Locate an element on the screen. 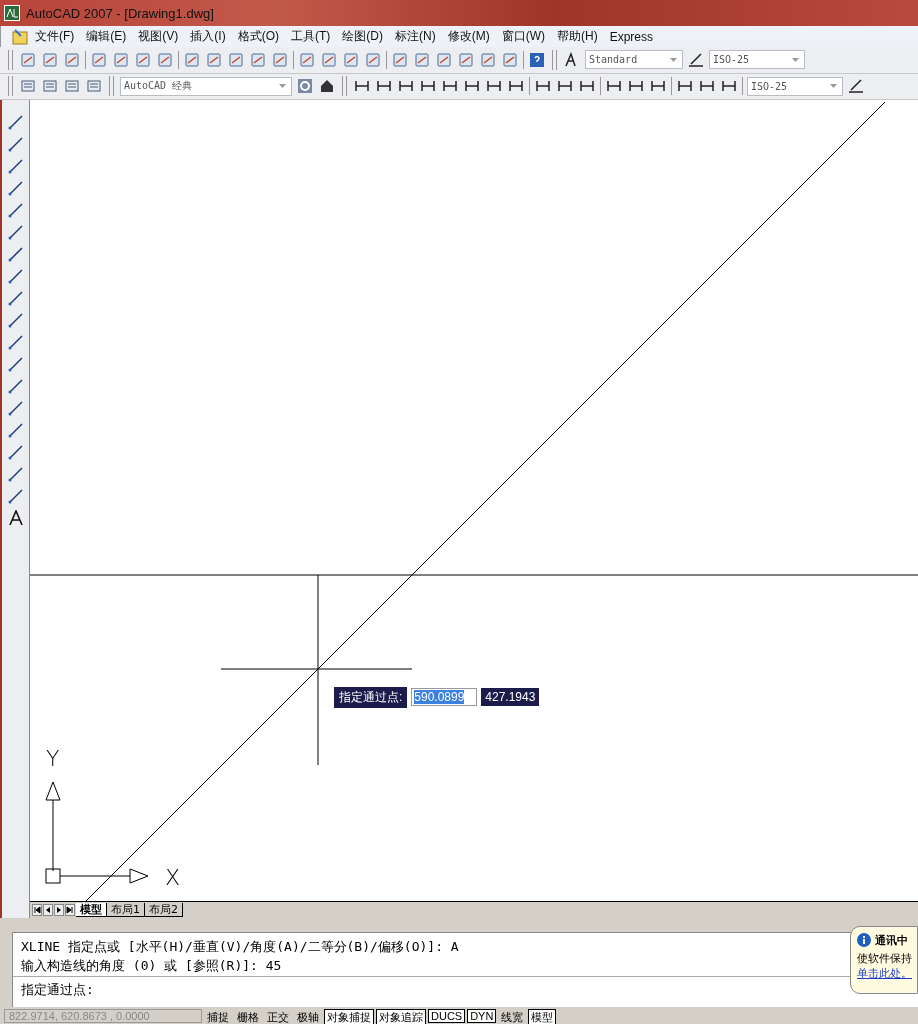 Image resolution: width=918 pixels, height=1024 pixels. workspace-dropdown: AutoCAD 经典 is located at coordinates (206, 86).